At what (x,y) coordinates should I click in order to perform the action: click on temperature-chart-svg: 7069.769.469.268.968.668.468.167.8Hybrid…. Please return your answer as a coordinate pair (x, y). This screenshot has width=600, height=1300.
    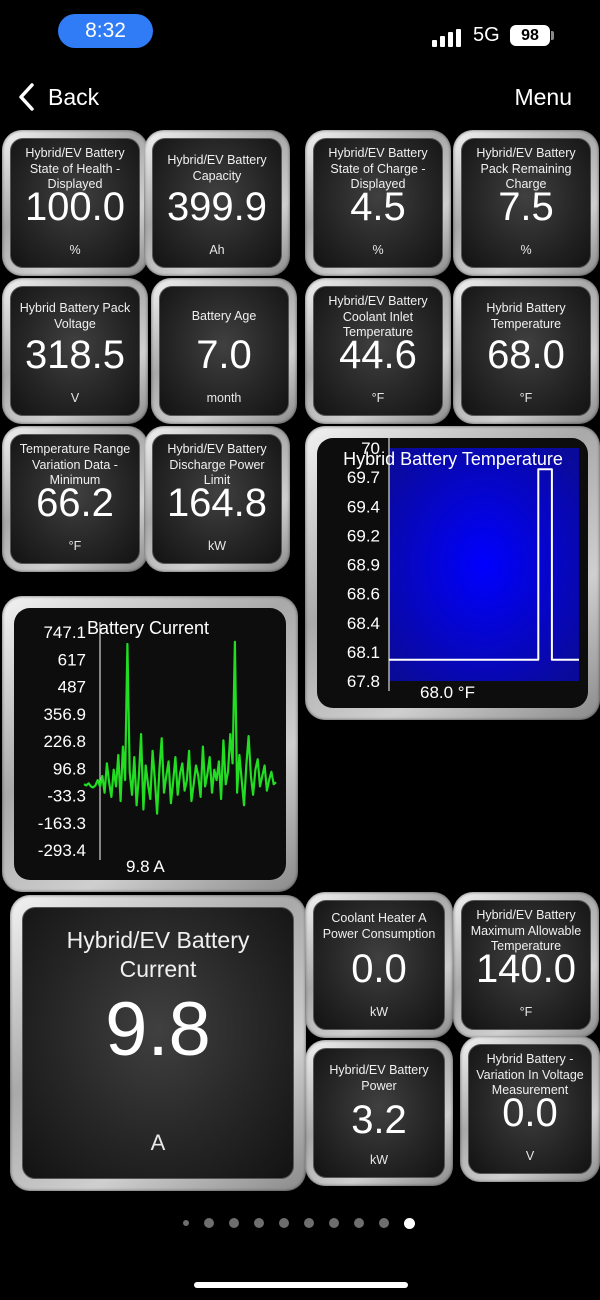
    Looking at the image, I should click on (461, 570).